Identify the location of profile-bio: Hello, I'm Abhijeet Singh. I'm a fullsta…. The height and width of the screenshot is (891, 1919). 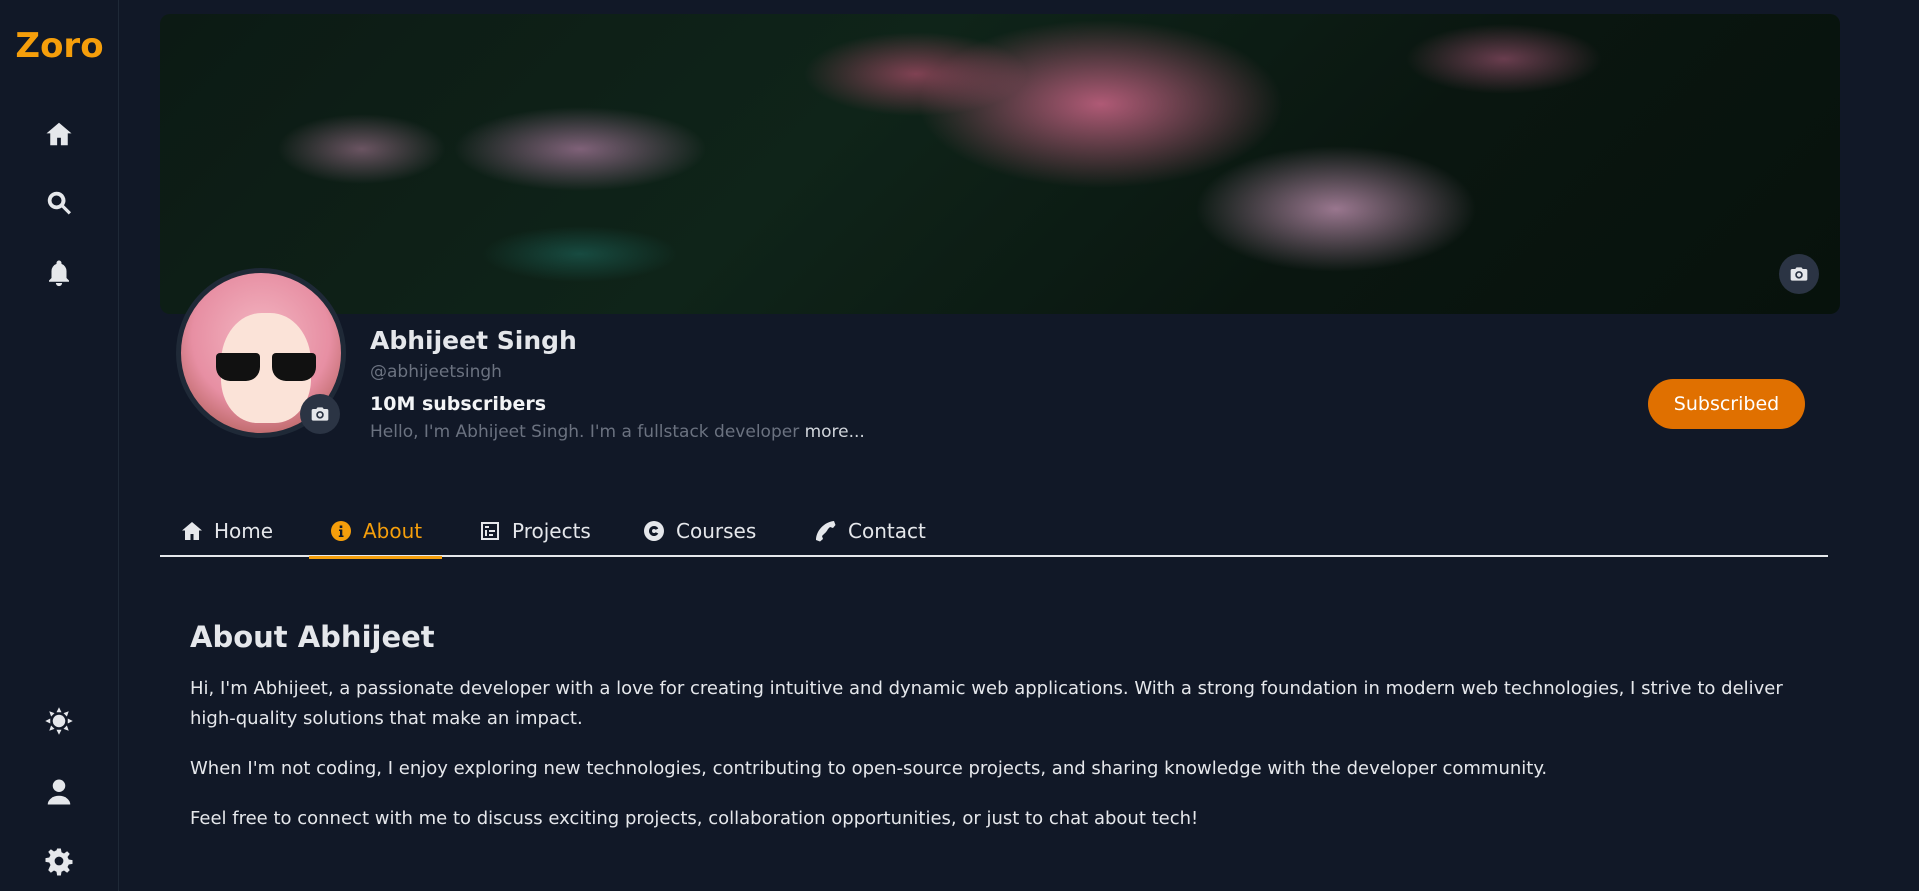
(617, 432).